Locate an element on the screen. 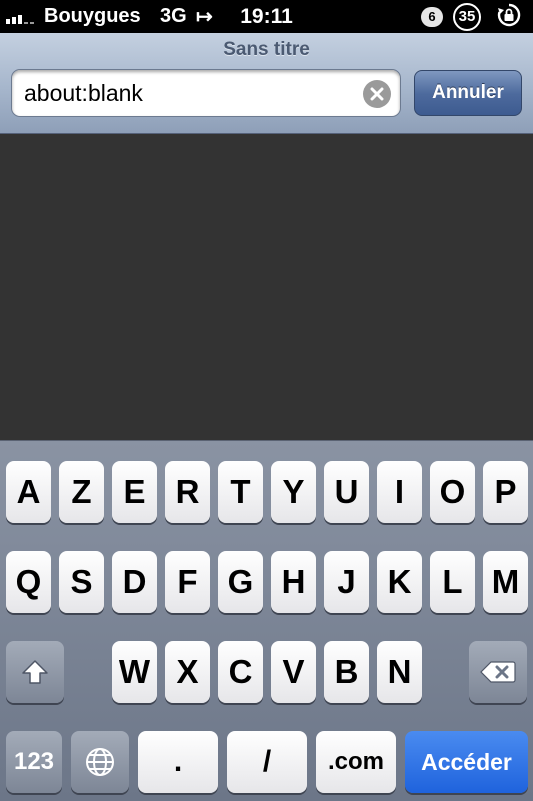 This screenshot has width=533, height=801. key-v: V is located at coordinates (293, 672).